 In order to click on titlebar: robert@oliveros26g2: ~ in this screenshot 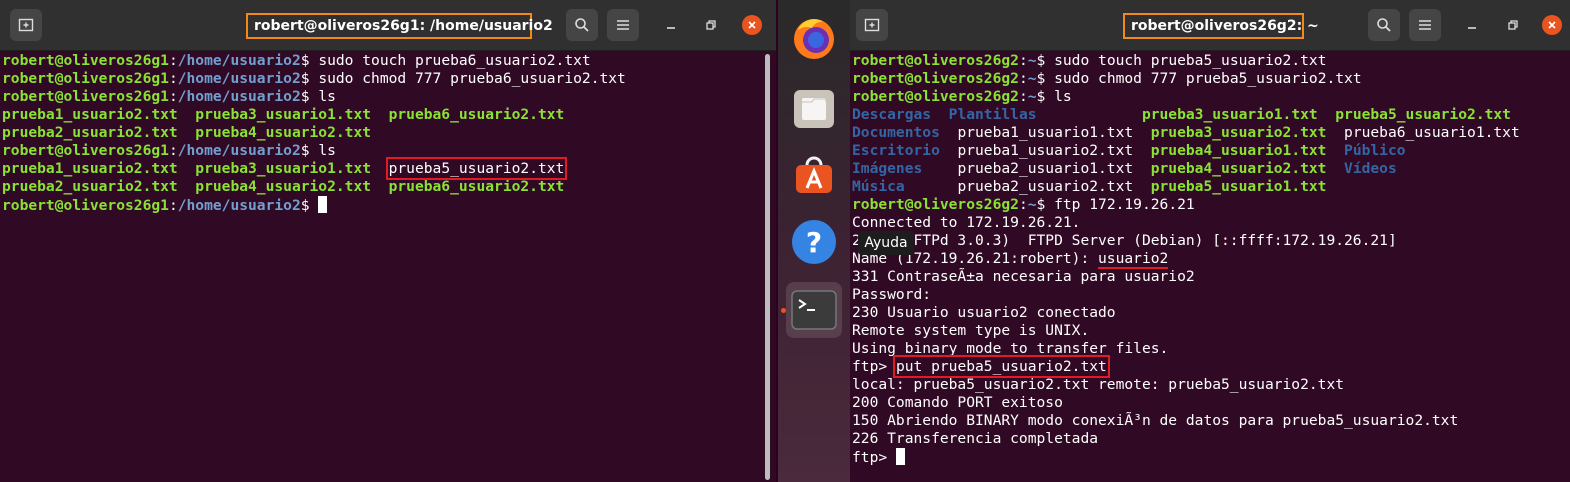, I will do `click(1210, 25)`.